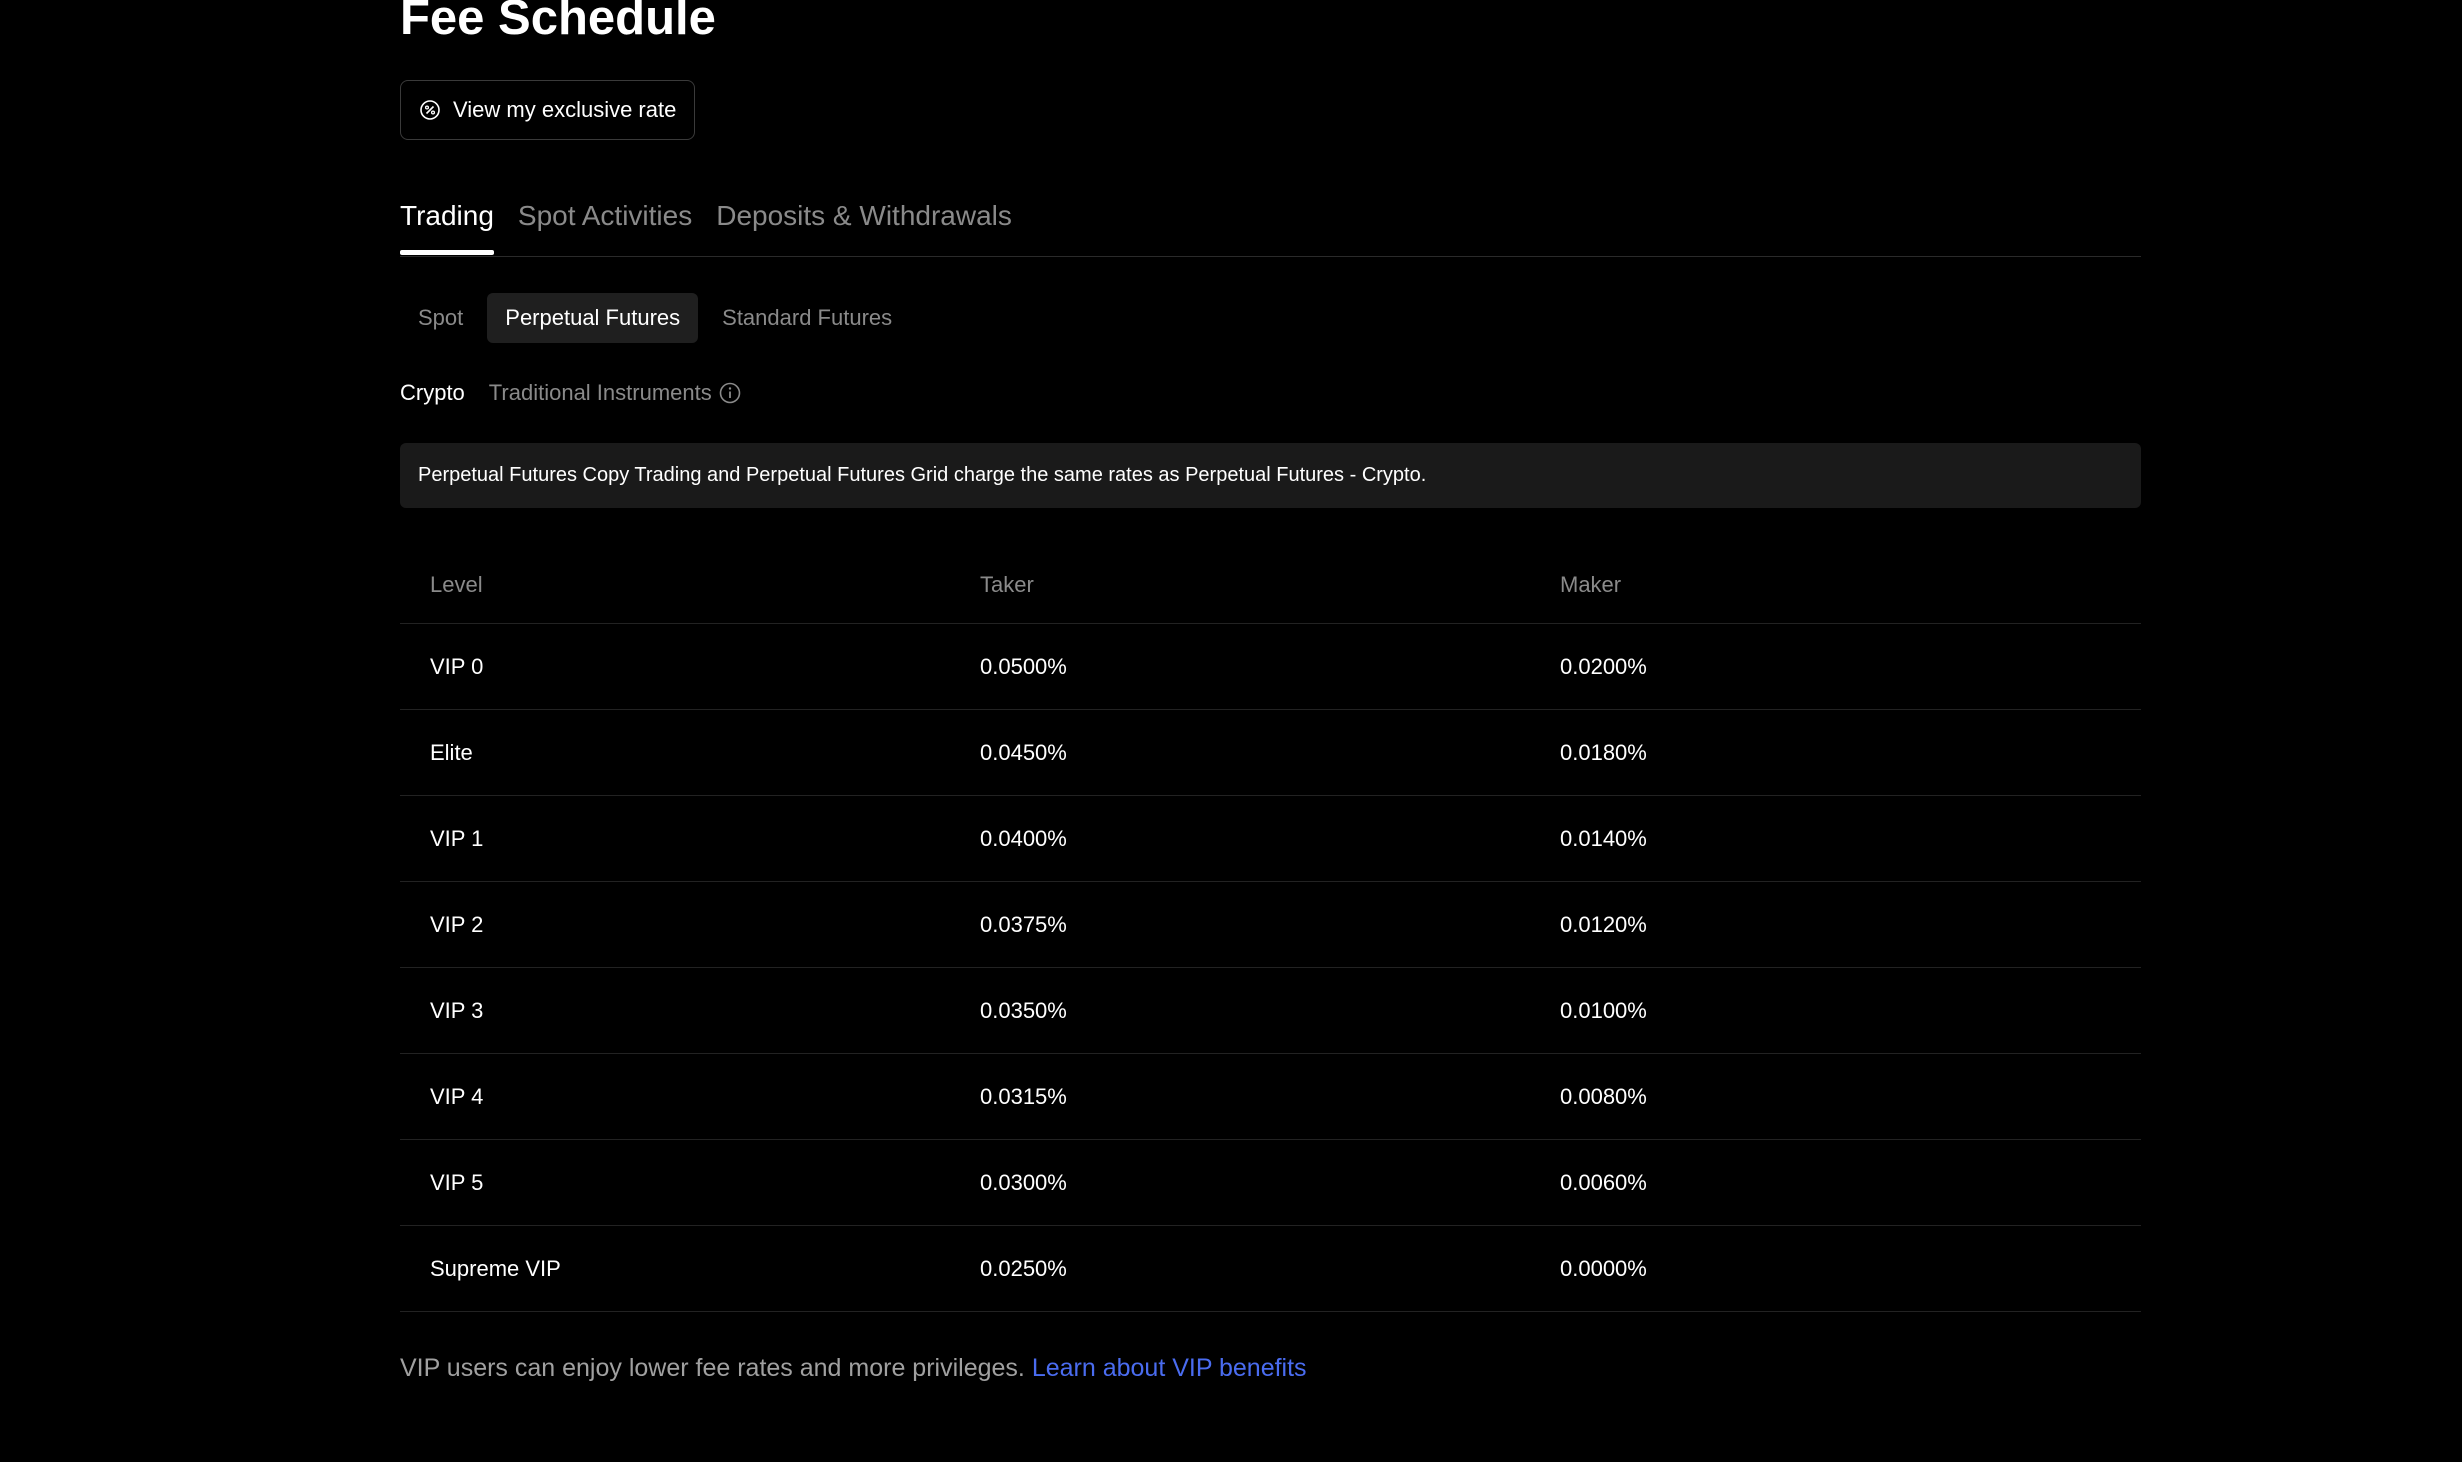 The height and width of the screenshot is (1462, 2462). Describe the element at coordinates (1270, 585) in the screenshot. I see `table-header-row: Level Taker Maker` at that location.